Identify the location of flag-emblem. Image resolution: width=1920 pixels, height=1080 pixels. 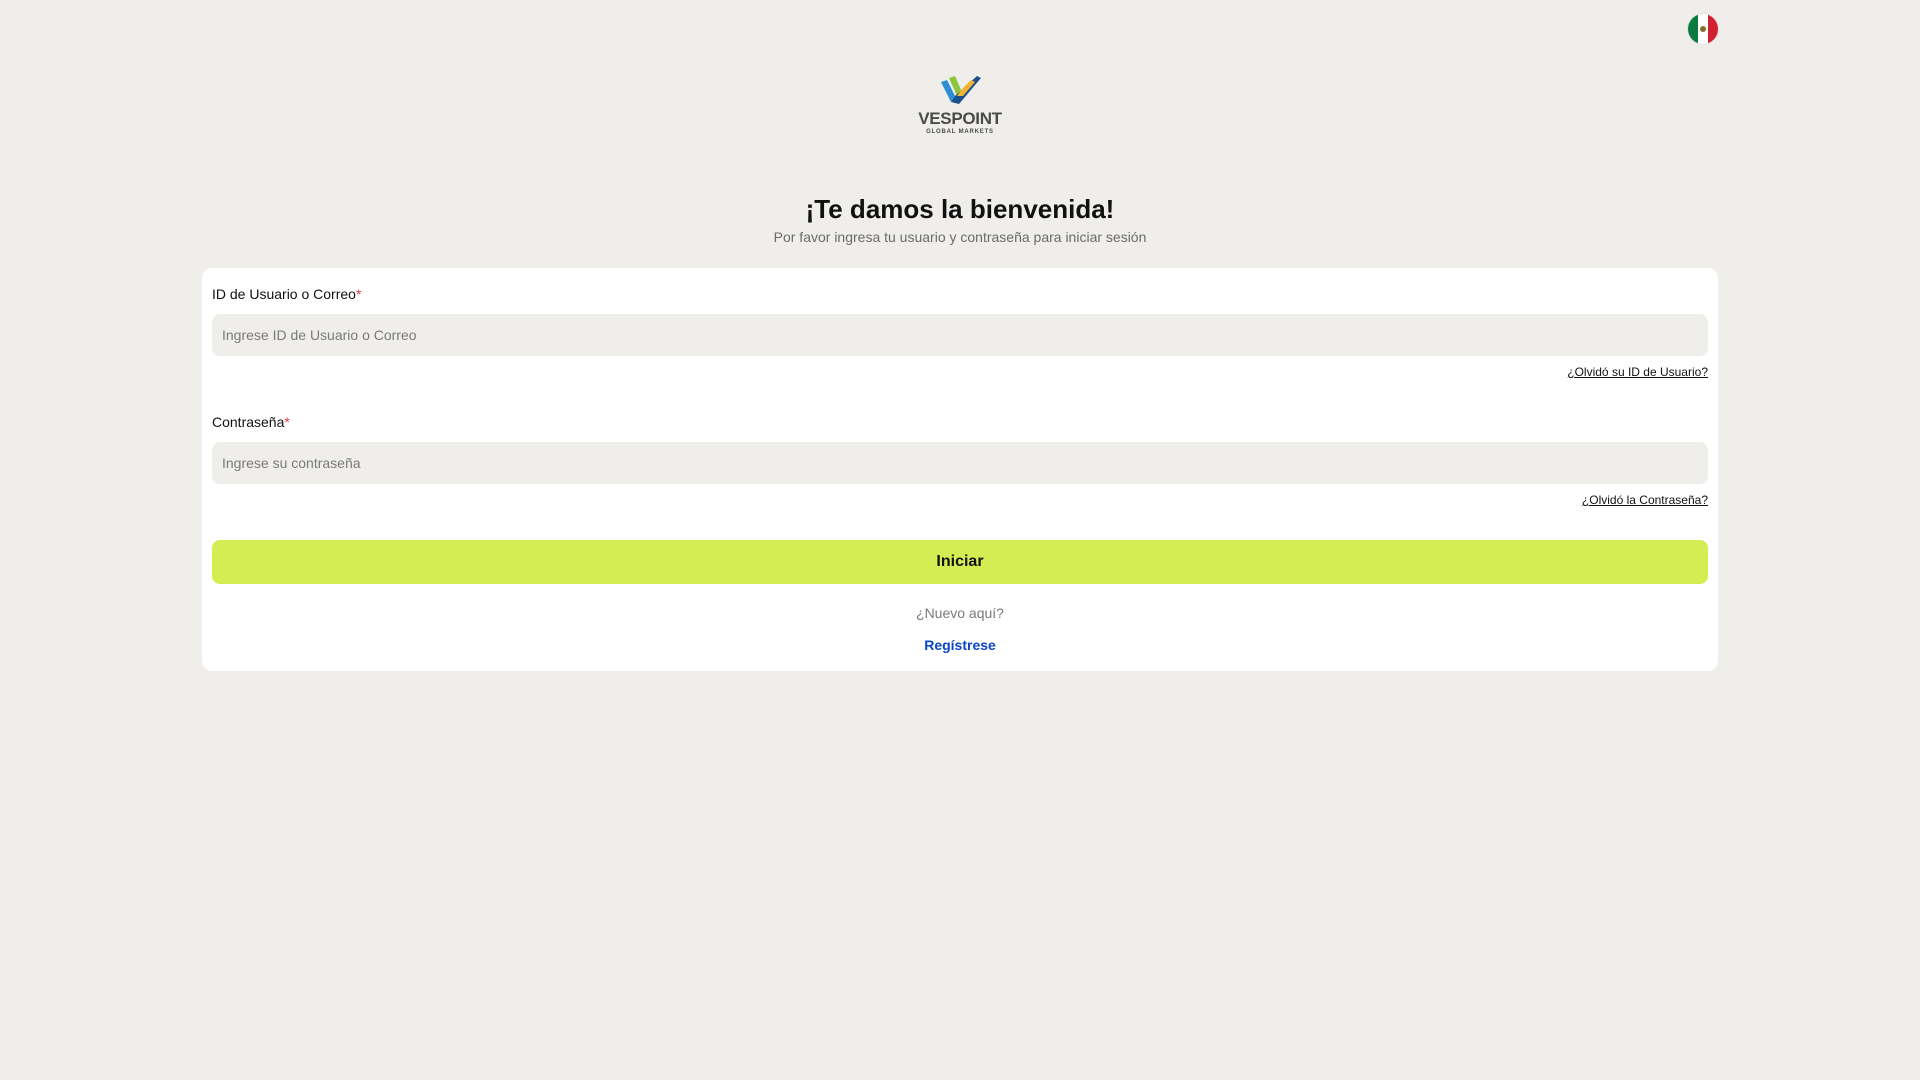
(1703, 29).